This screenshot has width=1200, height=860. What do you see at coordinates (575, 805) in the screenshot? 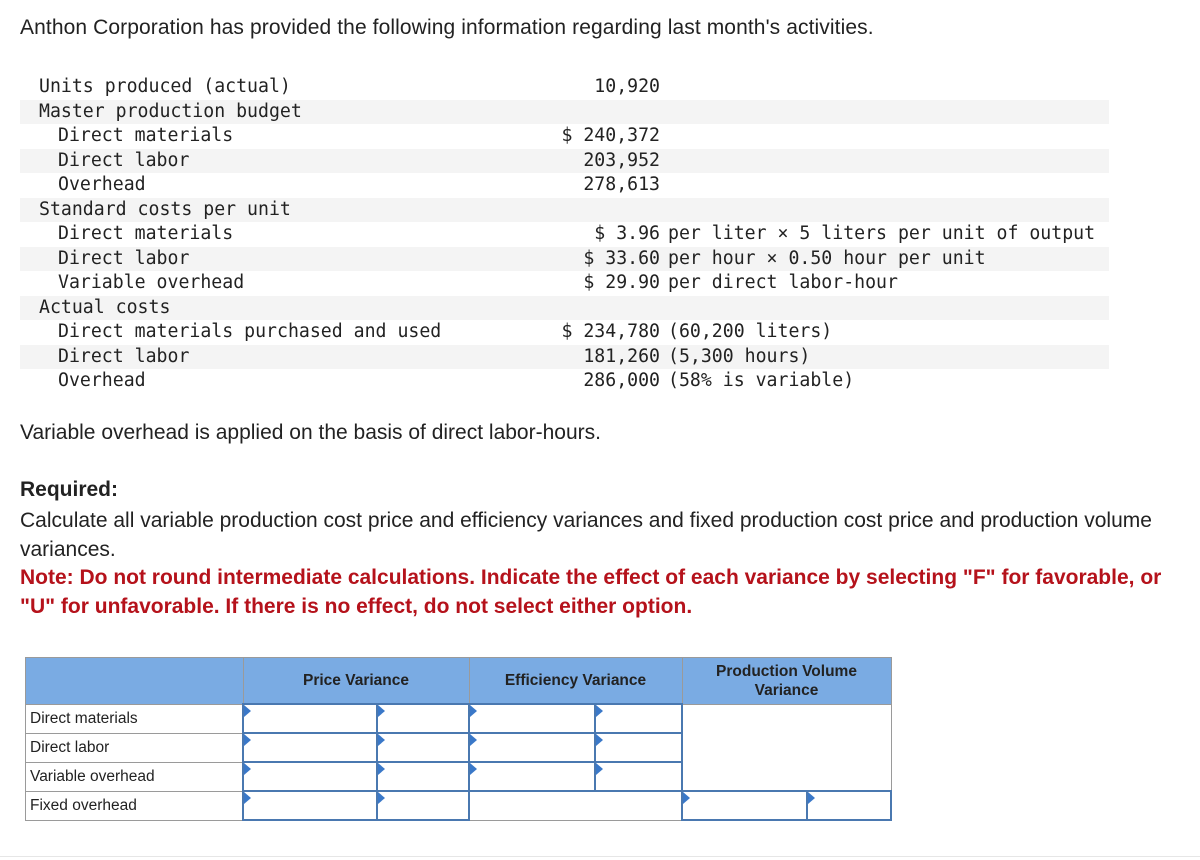
I see `efficiency-variance-na-cell` at bounding box center [575, 805].